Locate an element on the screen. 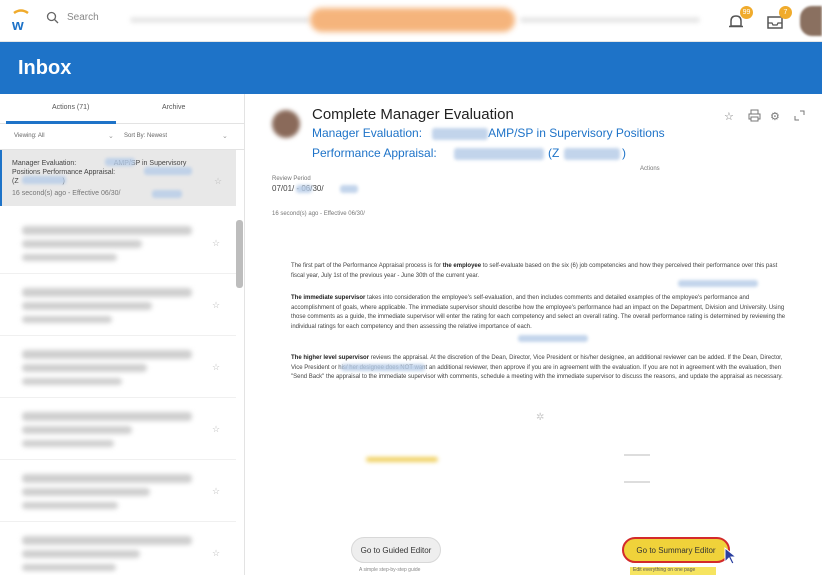 This screenshot has width=822, height=575. item-title-part: (Z is located at coordinates (15, 182).